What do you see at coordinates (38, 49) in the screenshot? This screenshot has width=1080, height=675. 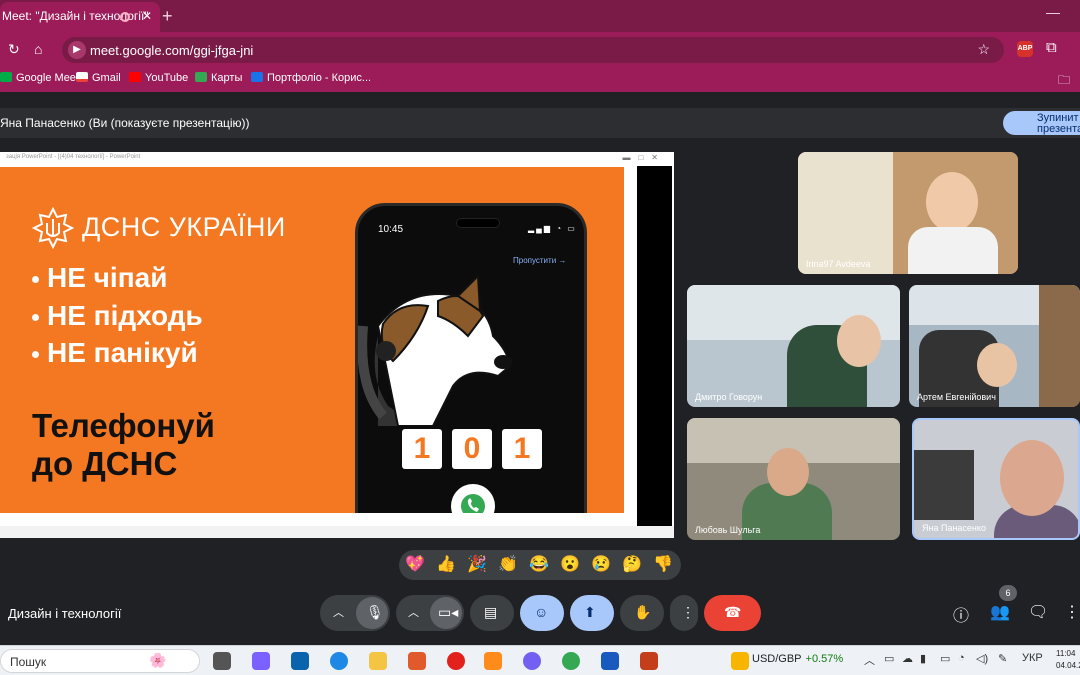 I see `home-icon: ⌂` at bounding box center [38, 49].